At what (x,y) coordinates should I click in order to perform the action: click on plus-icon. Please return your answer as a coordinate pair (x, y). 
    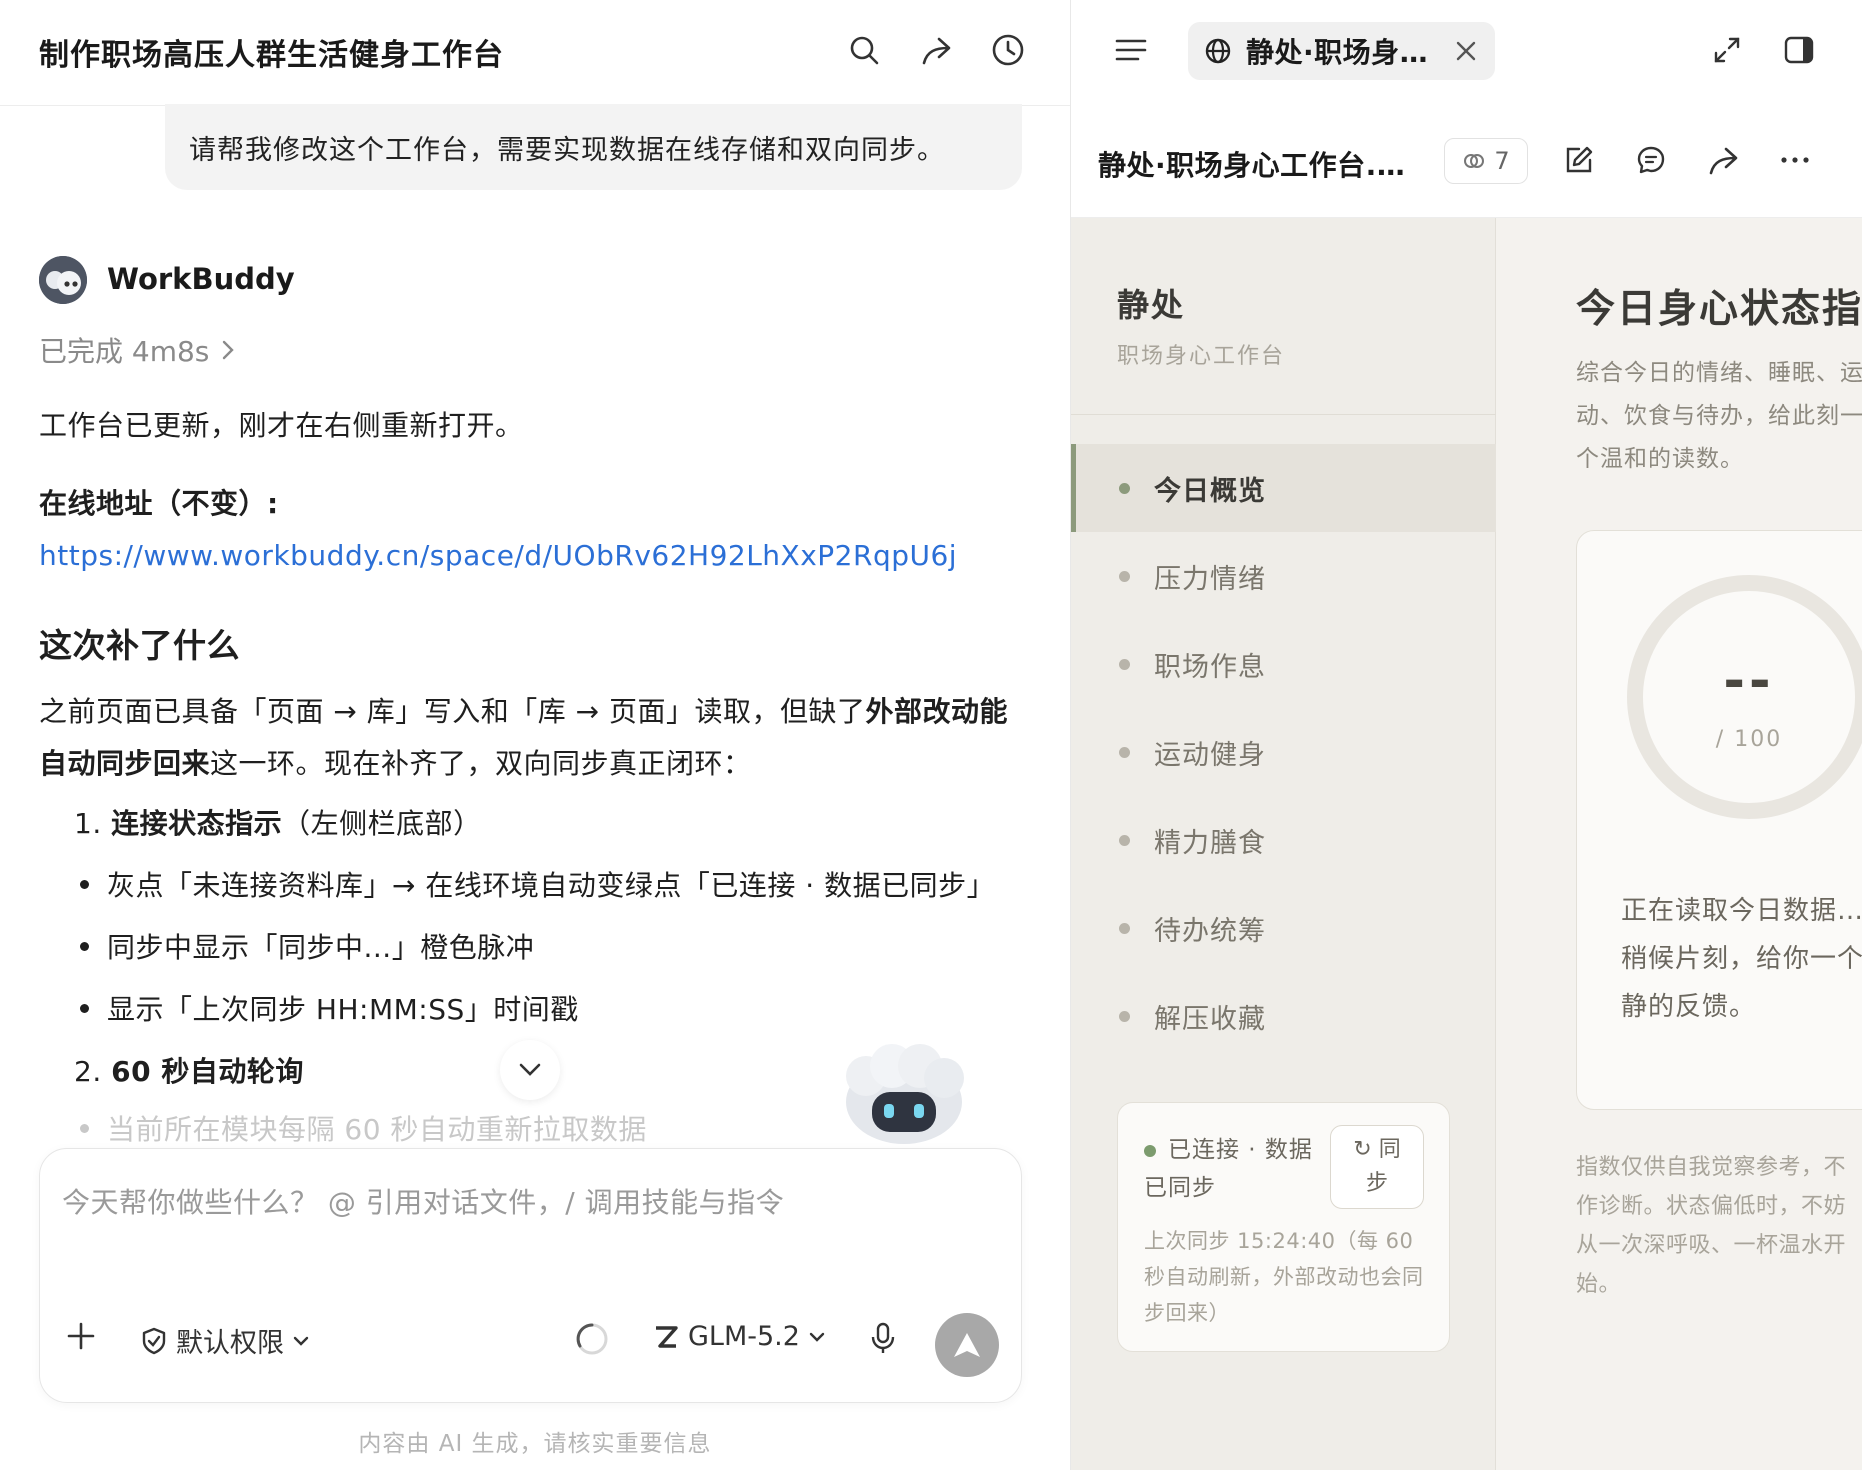
    Looking at the image, I should click on (81, 1336).